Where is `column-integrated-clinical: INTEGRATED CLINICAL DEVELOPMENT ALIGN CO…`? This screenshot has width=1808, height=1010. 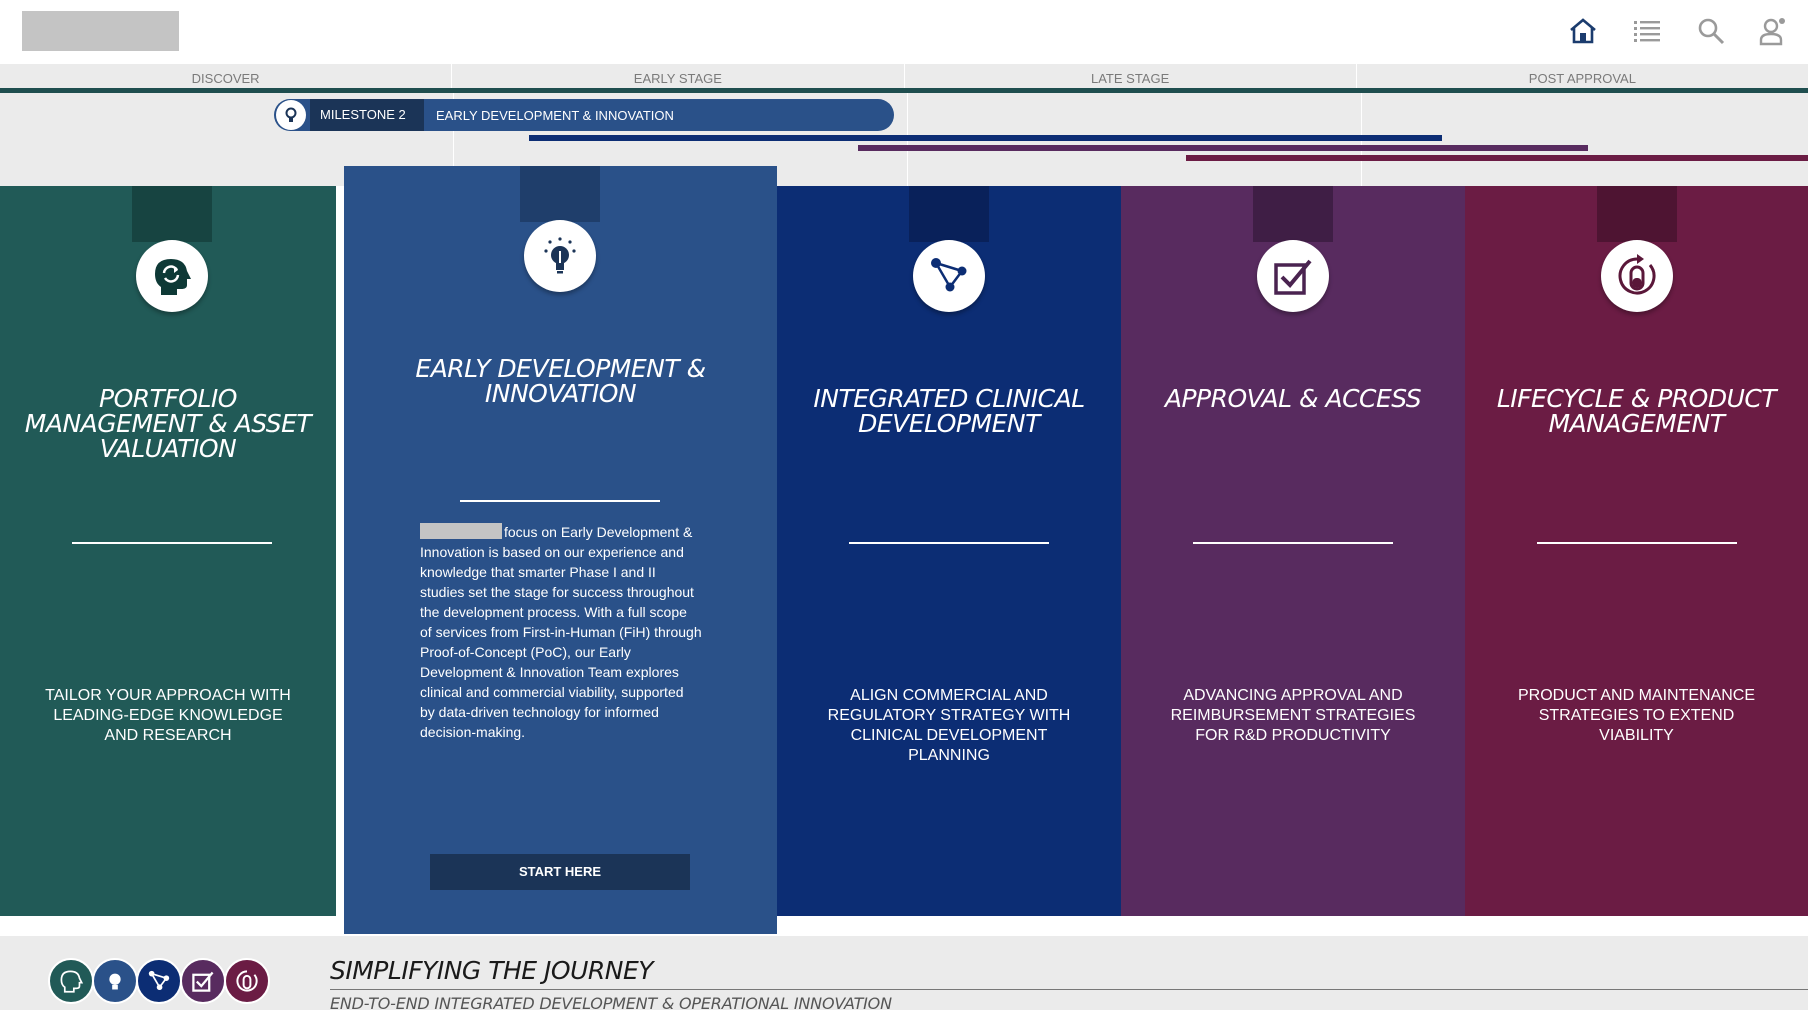
column-integrated-clinical: INTEGRATED CLINICAL DEVELOPMENT ALIGN CO… is located at coordinates (949, 551).